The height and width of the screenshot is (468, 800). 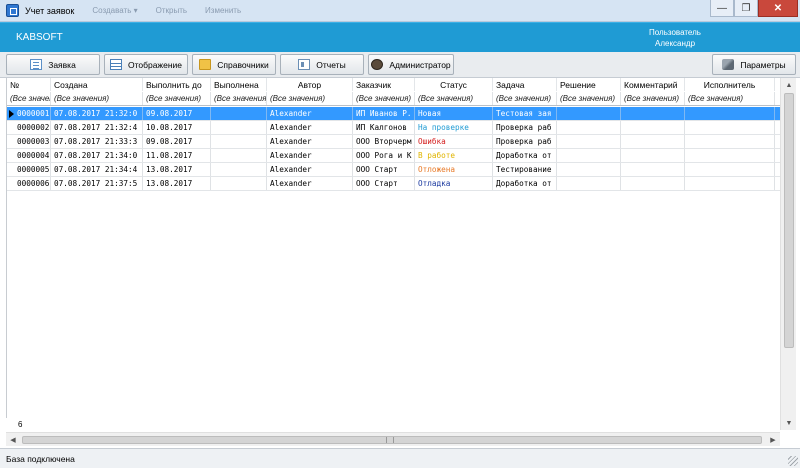 What do you see at coordinates (754, 64) in the screenshot?
I see `parameters-button: Параметры` at bounding box center [754, 64].